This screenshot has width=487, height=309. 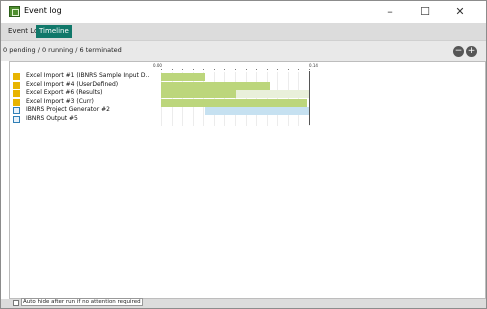 I want to click on zoom-in-button: +, so click(x=471, y=51).